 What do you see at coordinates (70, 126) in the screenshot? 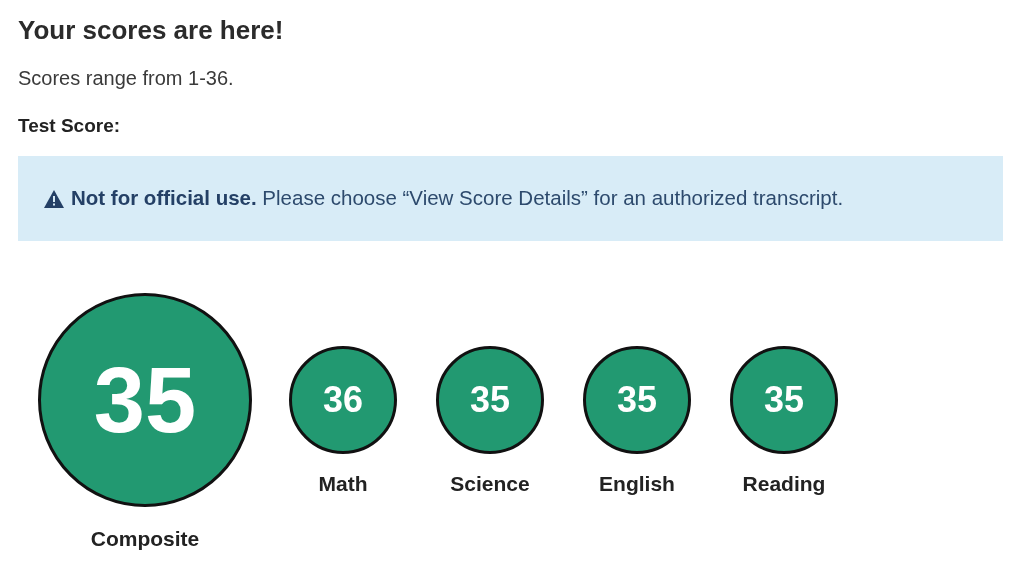
I see `section-label: Test Score:` at bounding box center [70, 126].